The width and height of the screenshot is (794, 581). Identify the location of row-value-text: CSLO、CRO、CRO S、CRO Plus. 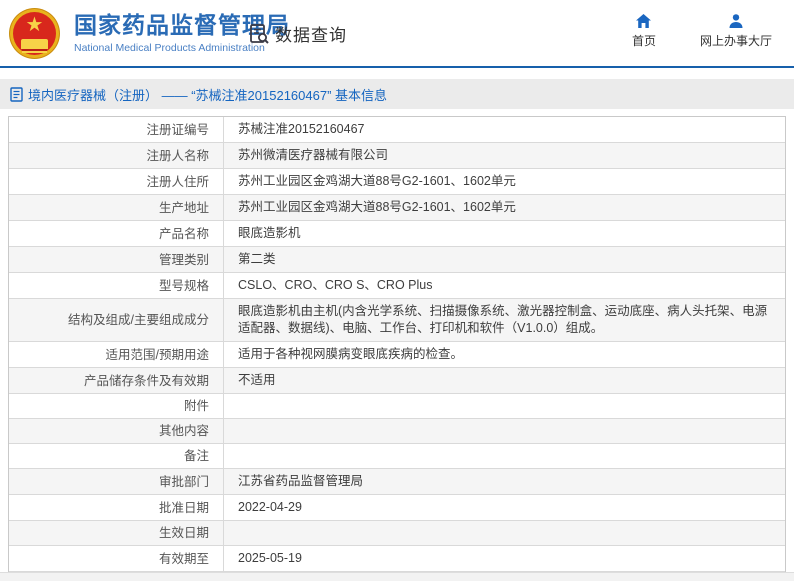
(335, 285).